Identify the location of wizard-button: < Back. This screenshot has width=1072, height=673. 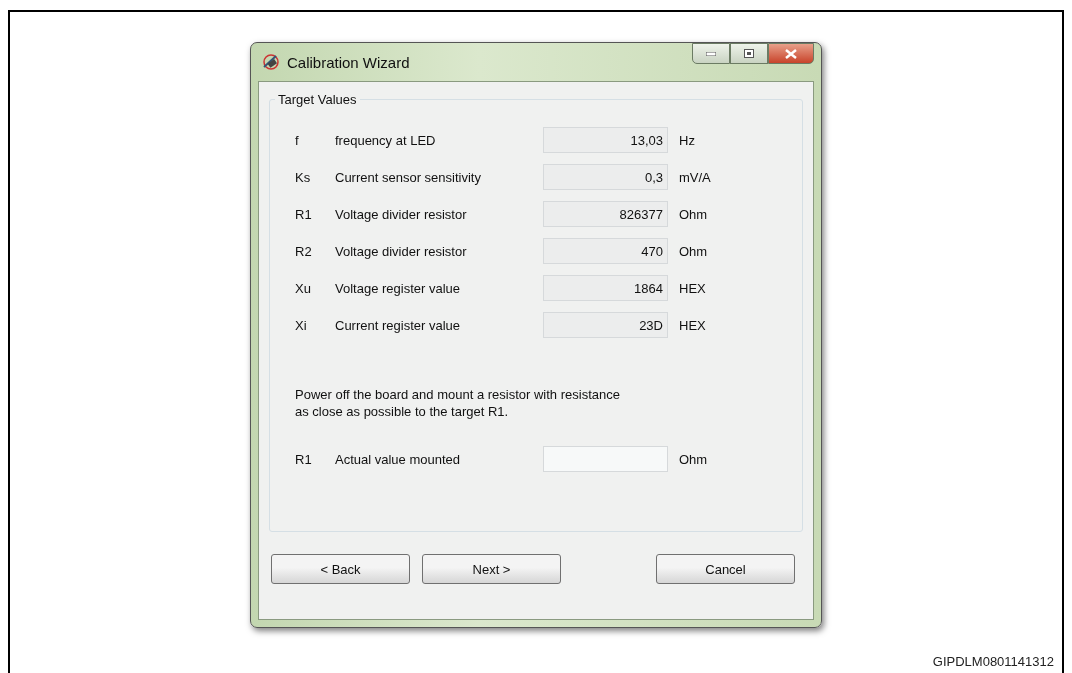
(340, 569).